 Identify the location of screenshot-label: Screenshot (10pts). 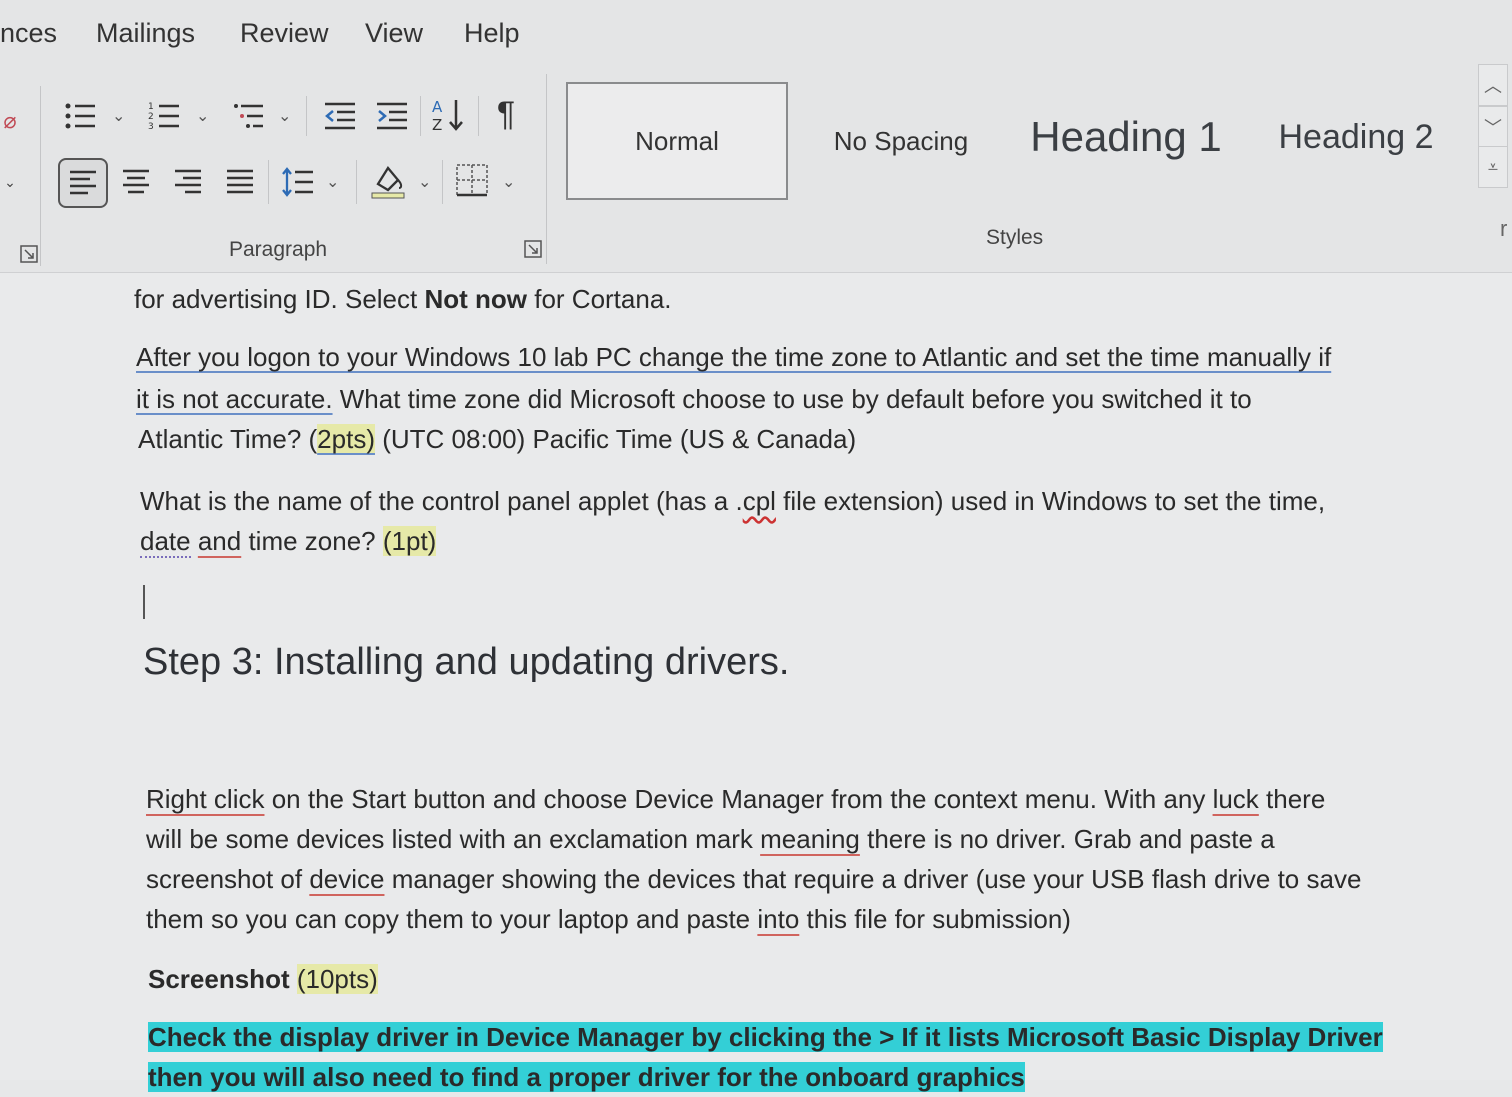
(263, 979).